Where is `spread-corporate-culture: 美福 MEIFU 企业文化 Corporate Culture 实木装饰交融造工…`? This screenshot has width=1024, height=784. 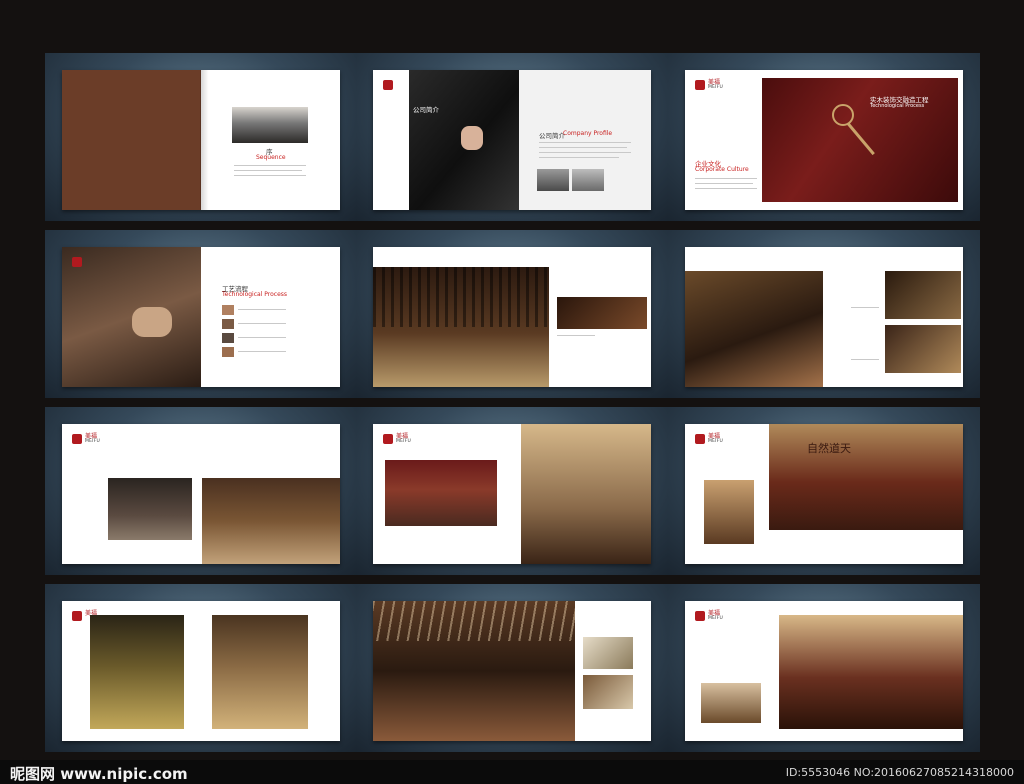 spread-corporate-culture: 美福 MEIFU 企业文化 Corporate Culture 实木装饰交融造工… is located at coordinates (824, 137).